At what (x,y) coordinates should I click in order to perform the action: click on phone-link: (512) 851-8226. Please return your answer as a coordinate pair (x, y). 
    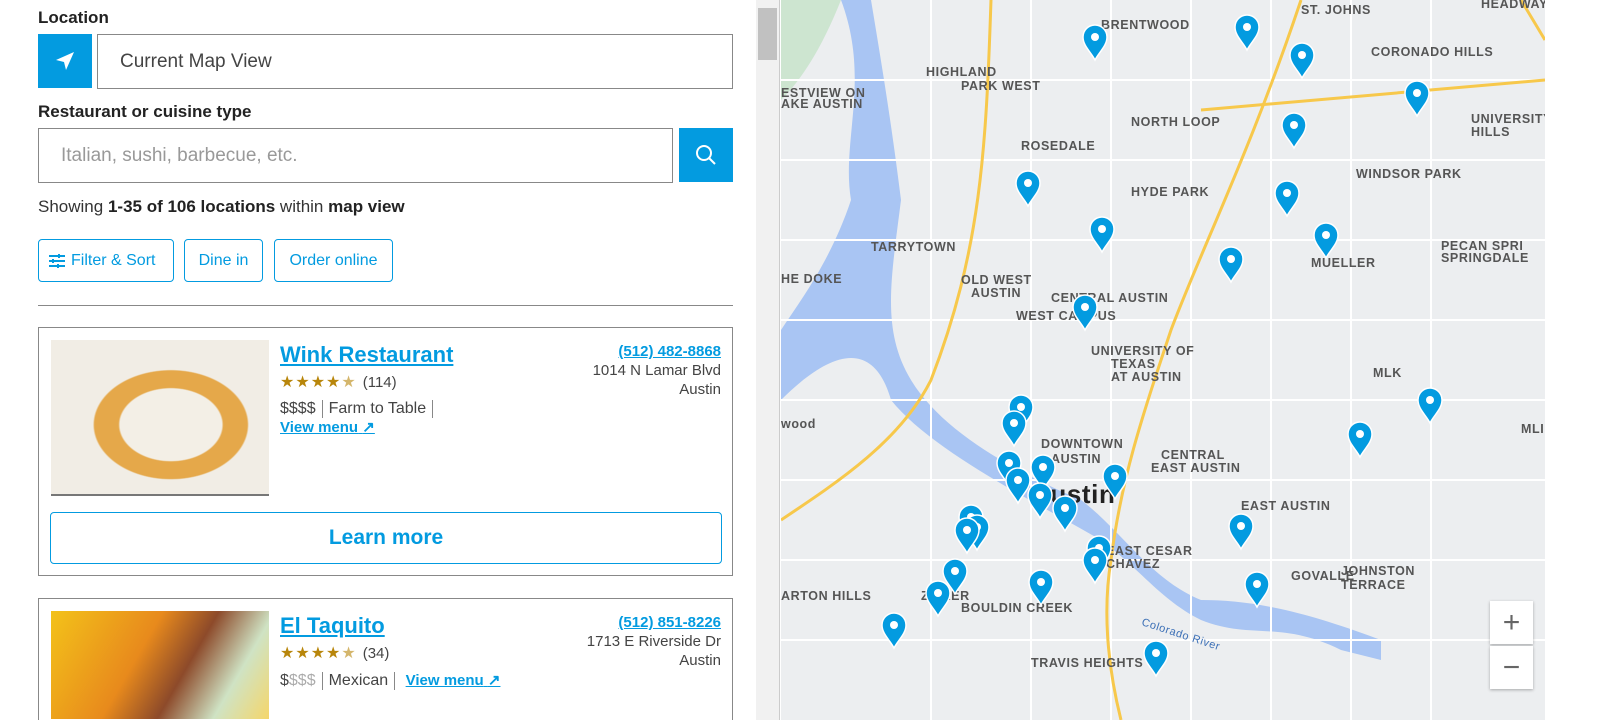
    Looking at the image, I should click on (654, 622).